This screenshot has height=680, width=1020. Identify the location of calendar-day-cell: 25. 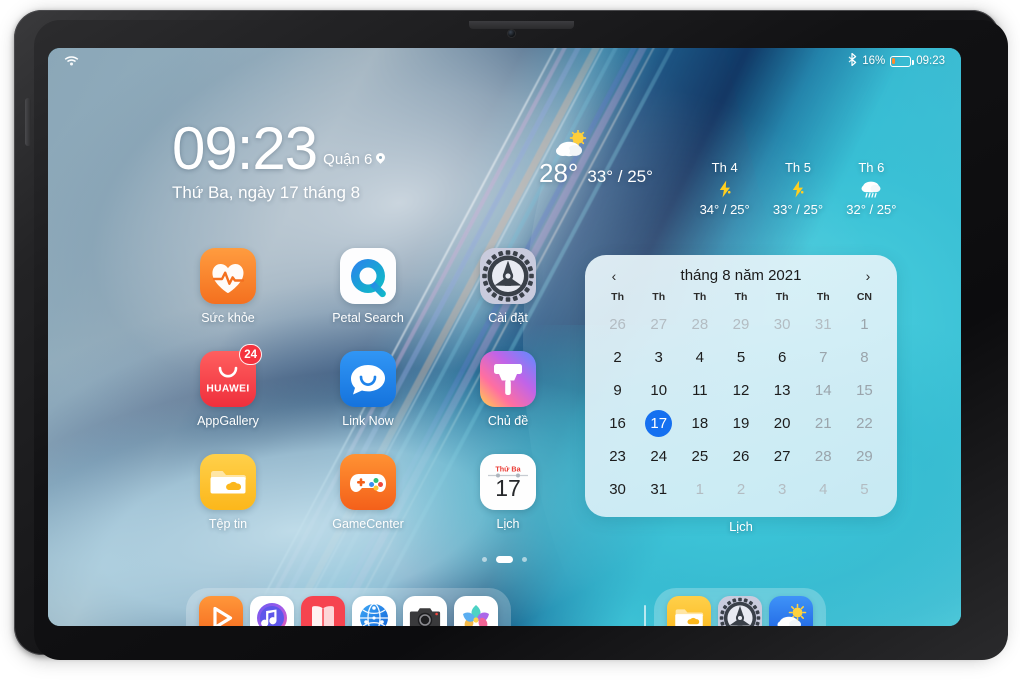
(699, 456).